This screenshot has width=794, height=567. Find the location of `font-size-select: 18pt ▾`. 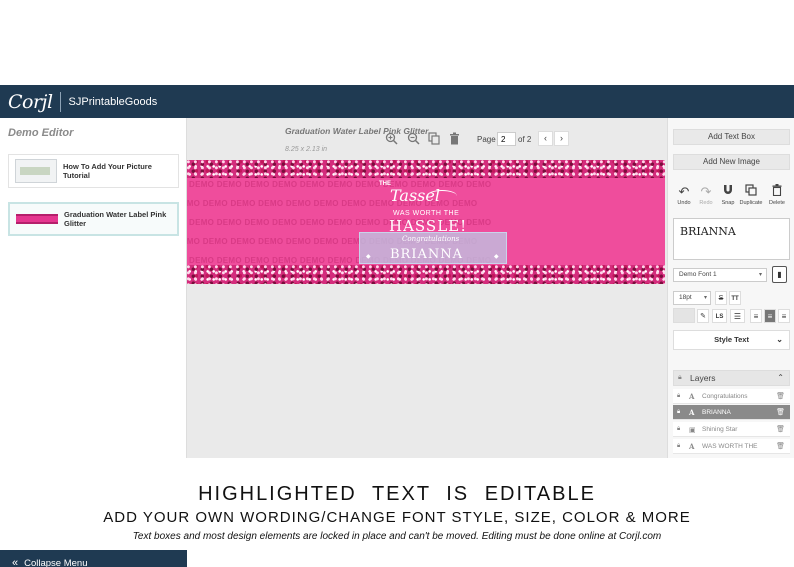

font-size-select: 18pt ▾ is located at coordinates (692, 298).